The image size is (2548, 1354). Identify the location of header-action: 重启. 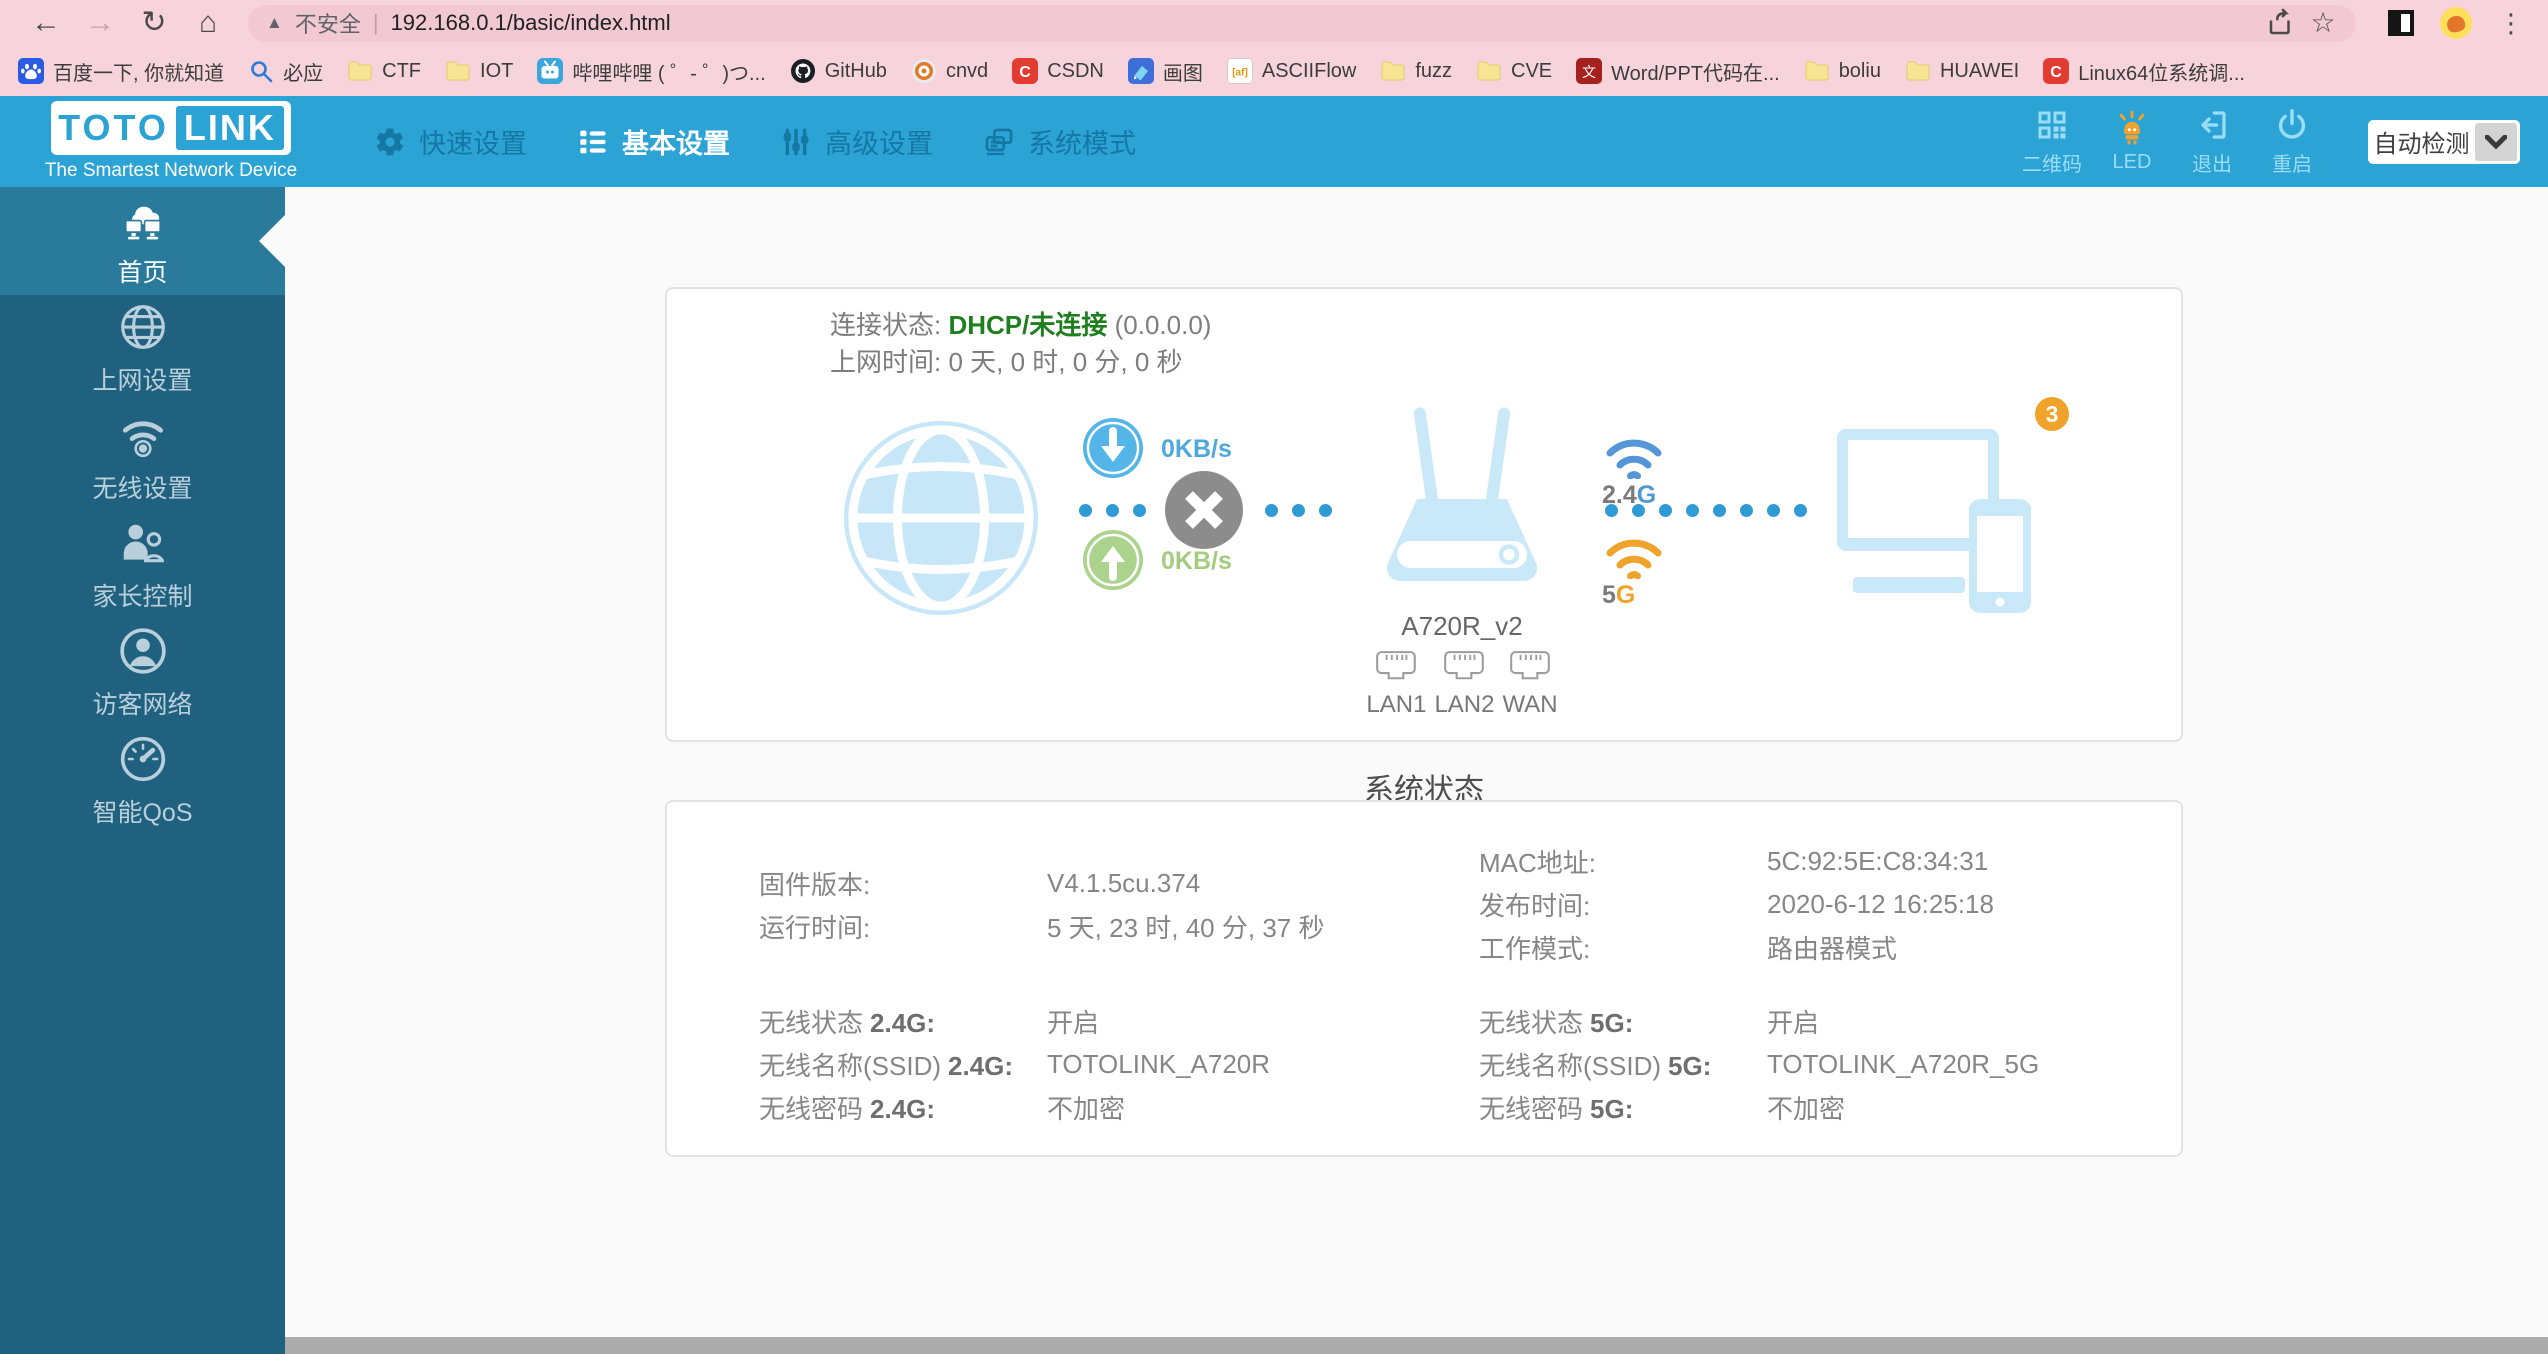
(2292, 142).